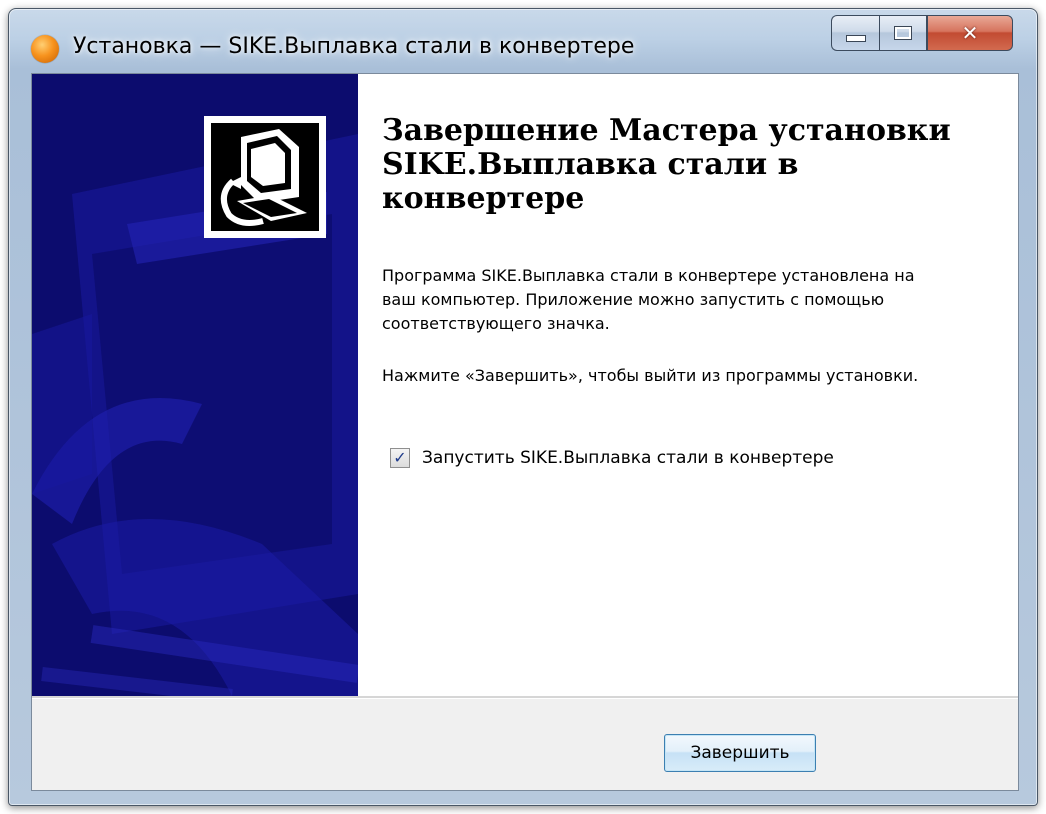  Describe the element at coordinates (525, 697) in the screenshot. I see `footer-divider` at that location.